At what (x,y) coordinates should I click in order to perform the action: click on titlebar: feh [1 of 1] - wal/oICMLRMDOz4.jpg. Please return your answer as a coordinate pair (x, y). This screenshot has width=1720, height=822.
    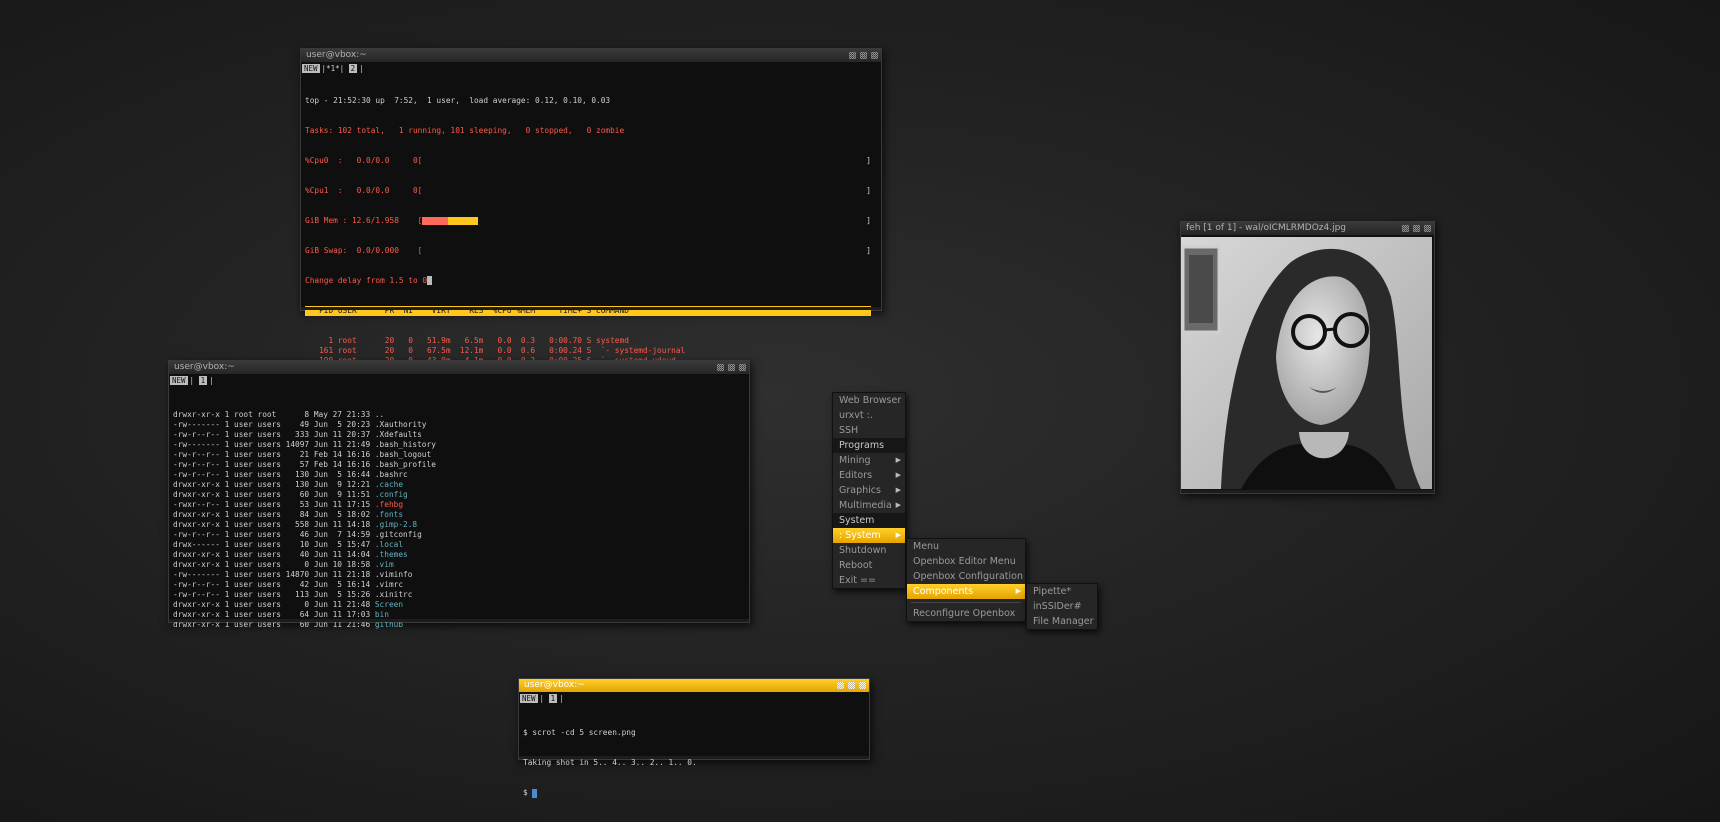
    Looking at the image, I should click on (1307, 228).